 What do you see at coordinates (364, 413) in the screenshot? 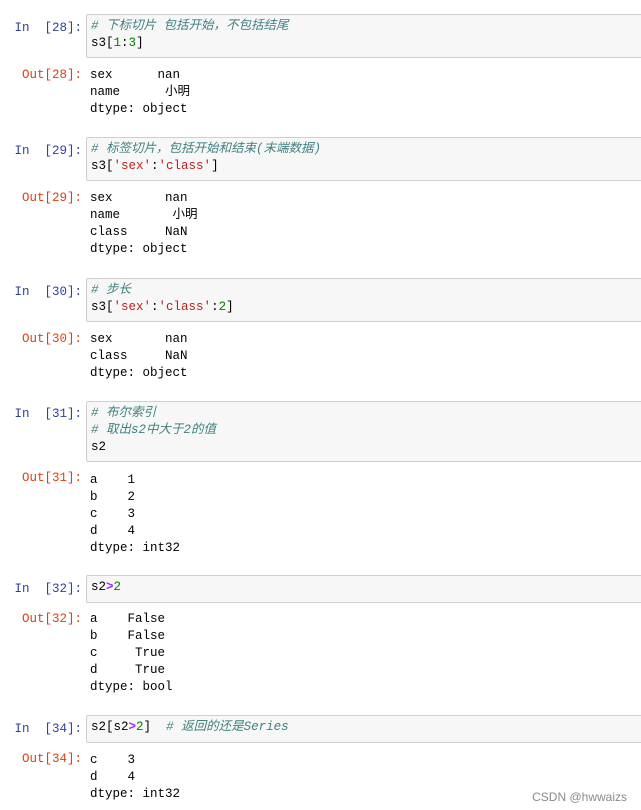
I see `code-line: # 布尔索引` at bounding box center [364, 413].